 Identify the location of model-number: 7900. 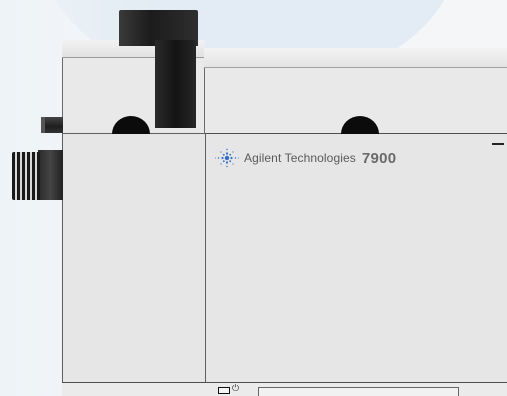
(379, 158).